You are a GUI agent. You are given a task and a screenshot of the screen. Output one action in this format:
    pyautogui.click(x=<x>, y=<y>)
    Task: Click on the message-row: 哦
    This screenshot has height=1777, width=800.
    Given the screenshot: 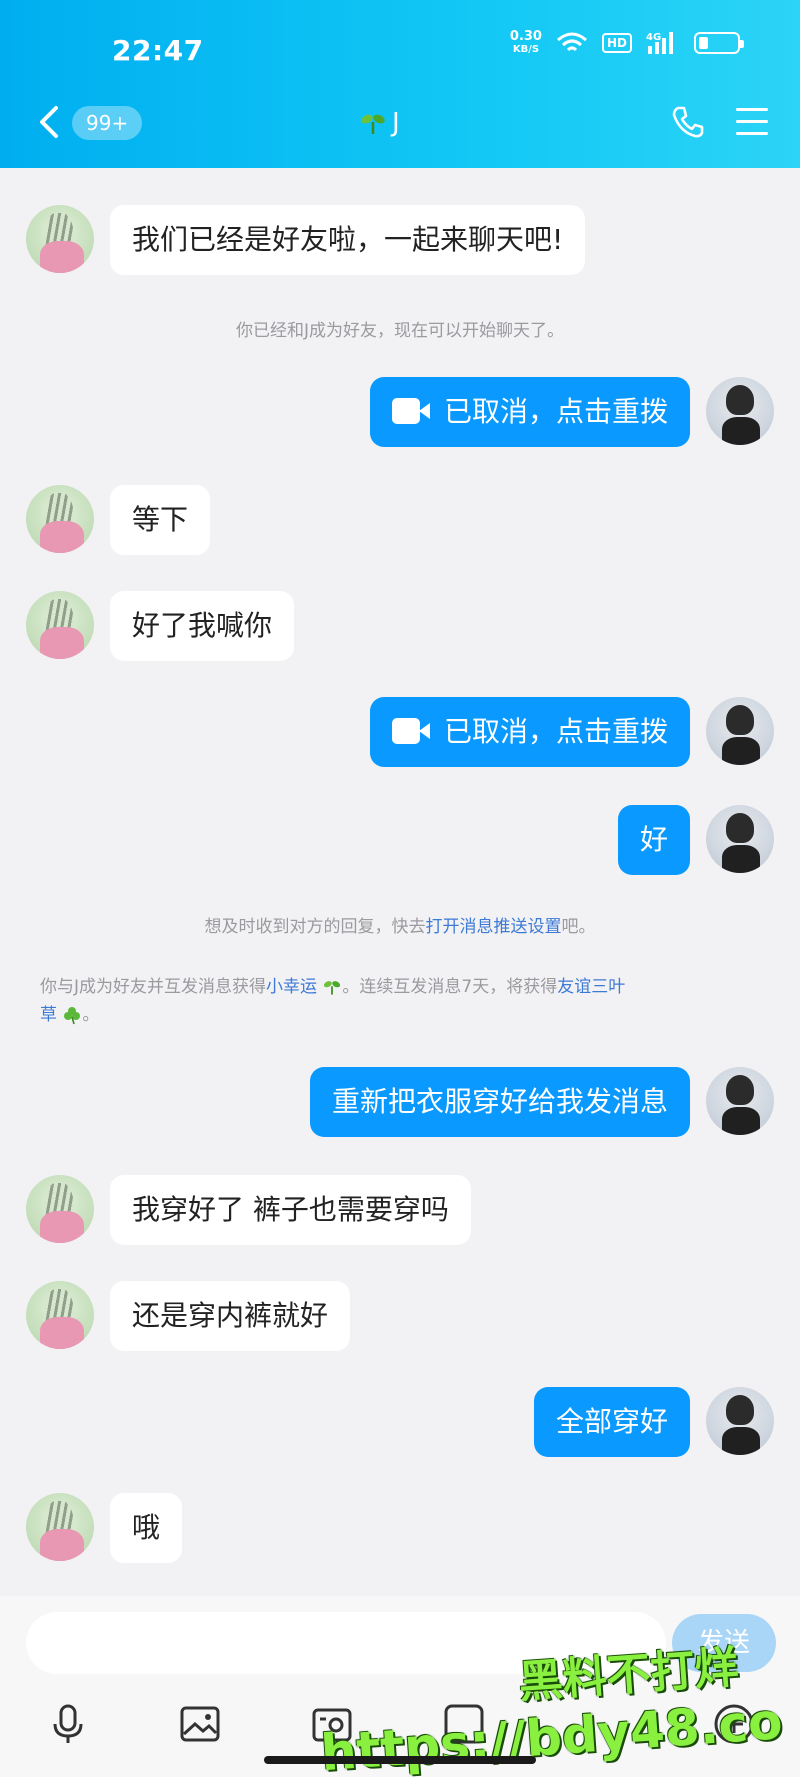 What is the action you would take?
    pyautogui.click(x=104, y=1528)
    